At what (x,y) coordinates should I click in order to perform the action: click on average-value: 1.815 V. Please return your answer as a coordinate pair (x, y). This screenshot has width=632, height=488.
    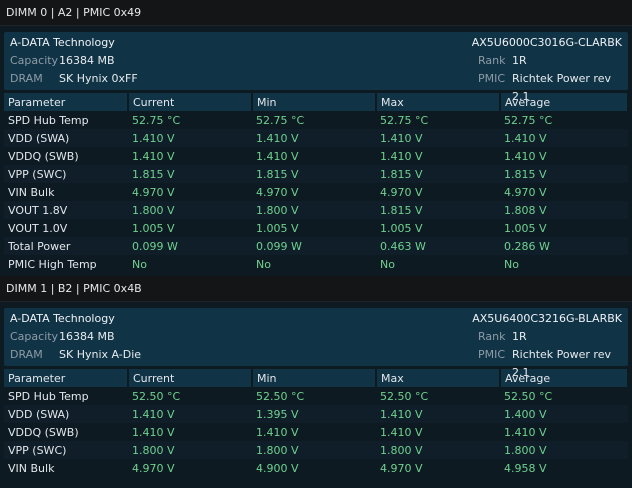
    Looking at the image, I should click on (564, 174).